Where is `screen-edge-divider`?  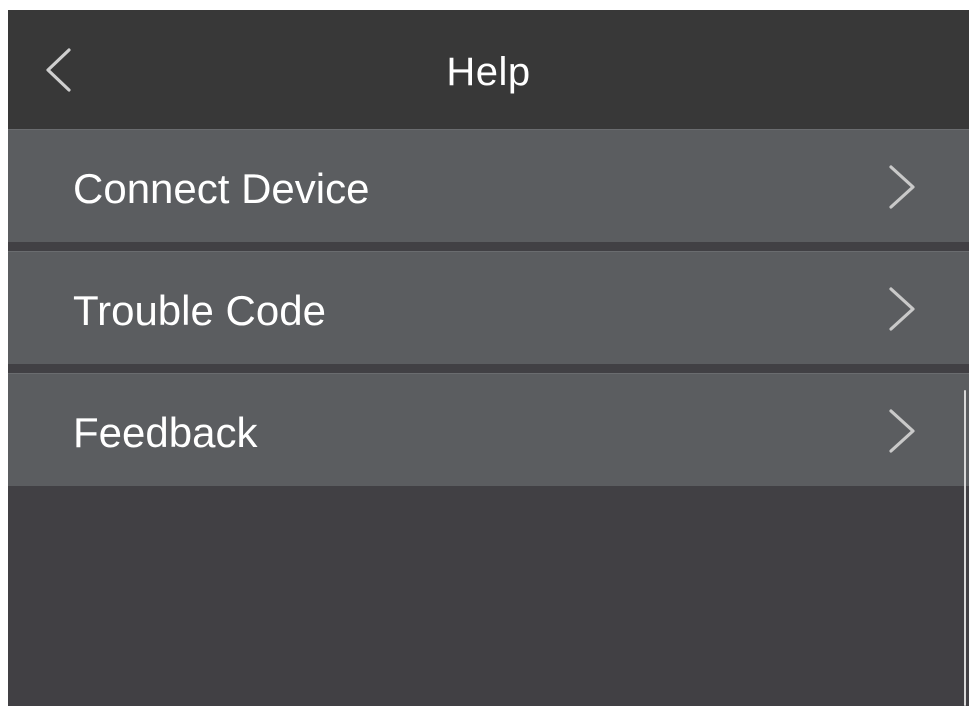 screen-edge-divider is located at coordinates (965, 548).